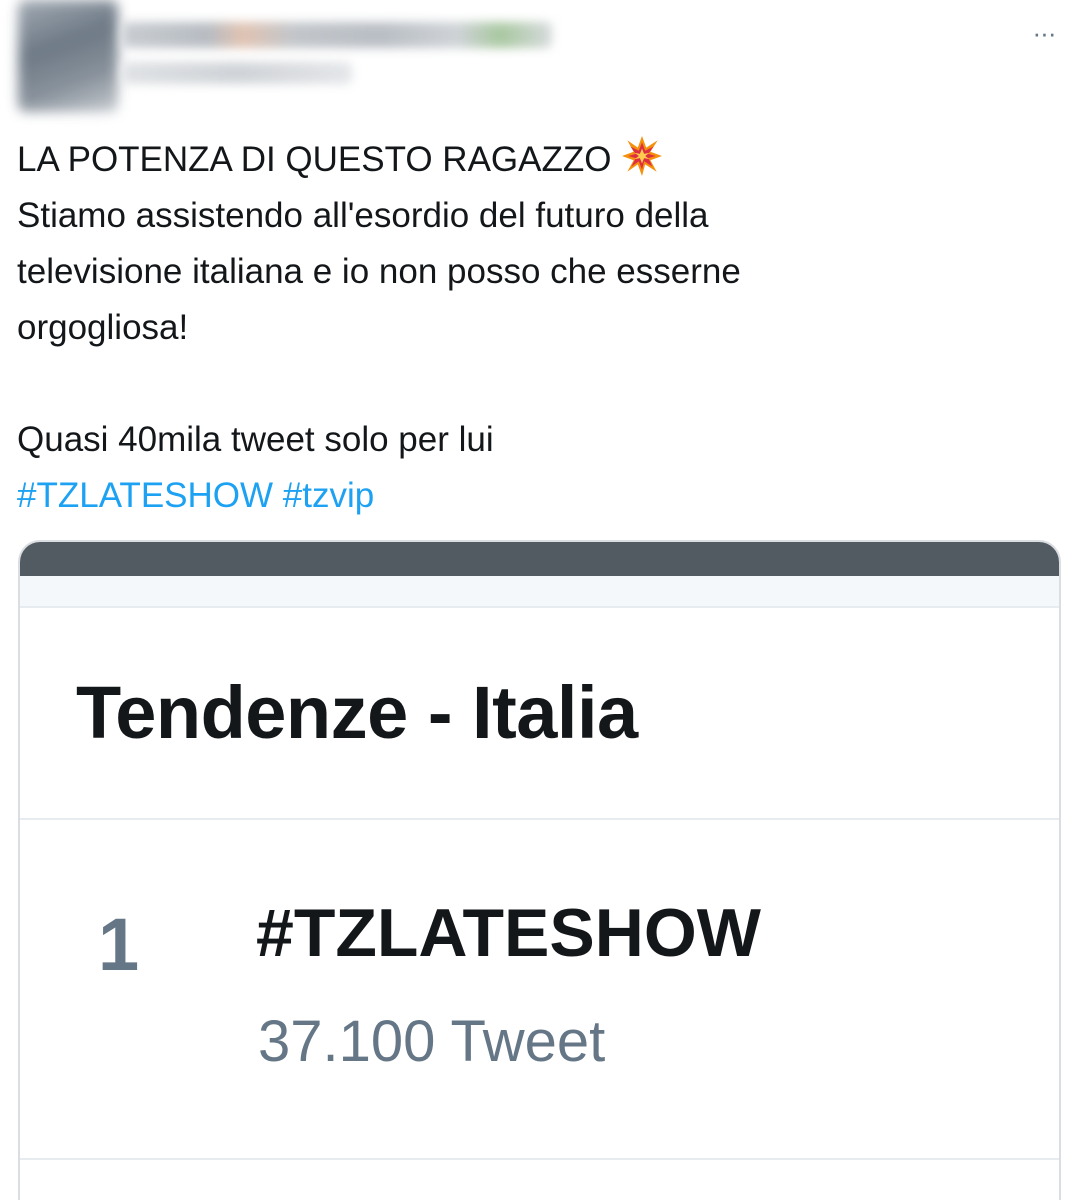  What do you see at coordinates (328, 495) in the screenshot?
I see `hashtag-tzvip: #tzvip` at bounding box center [328, 495].